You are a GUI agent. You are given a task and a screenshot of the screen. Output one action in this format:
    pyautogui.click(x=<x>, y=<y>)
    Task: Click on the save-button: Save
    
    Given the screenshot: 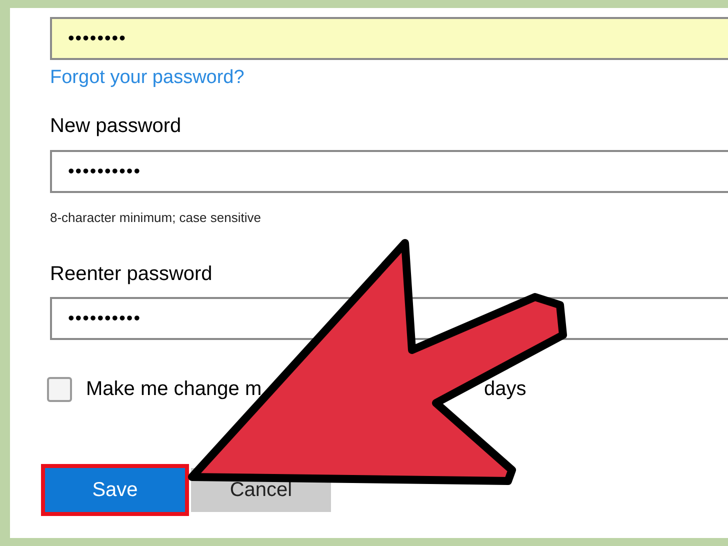 What is the action you would take?
    pyautogui.click(x=115, y=490)
    